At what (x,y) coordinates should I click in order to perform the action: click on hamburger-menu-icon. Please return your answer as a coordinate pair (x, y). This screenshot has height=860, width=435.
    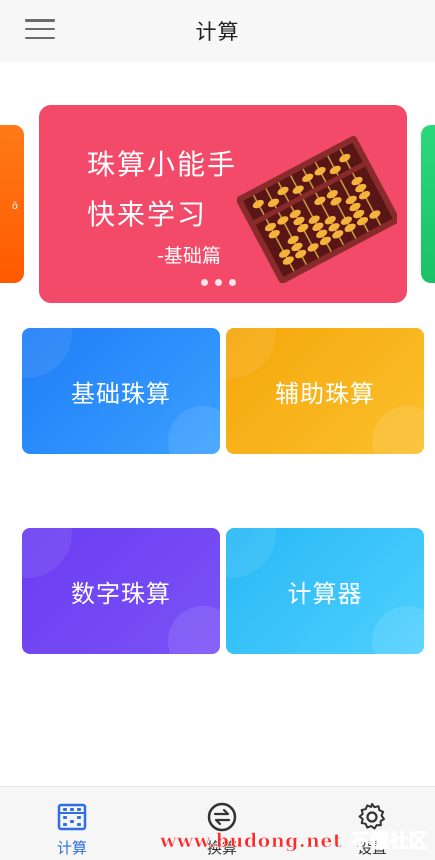
    Looking at the image, I should click on (40, 29).